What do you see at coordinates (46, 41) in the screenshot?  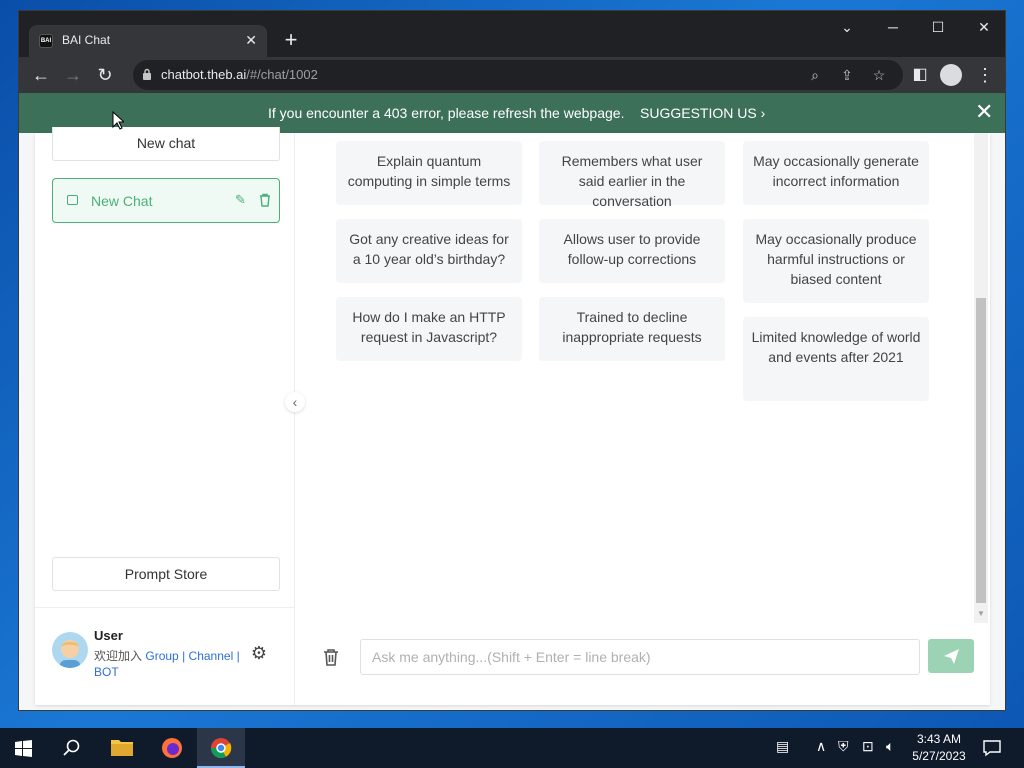 I see `tab-favicon: BAI` at bounding box center [46, 41].